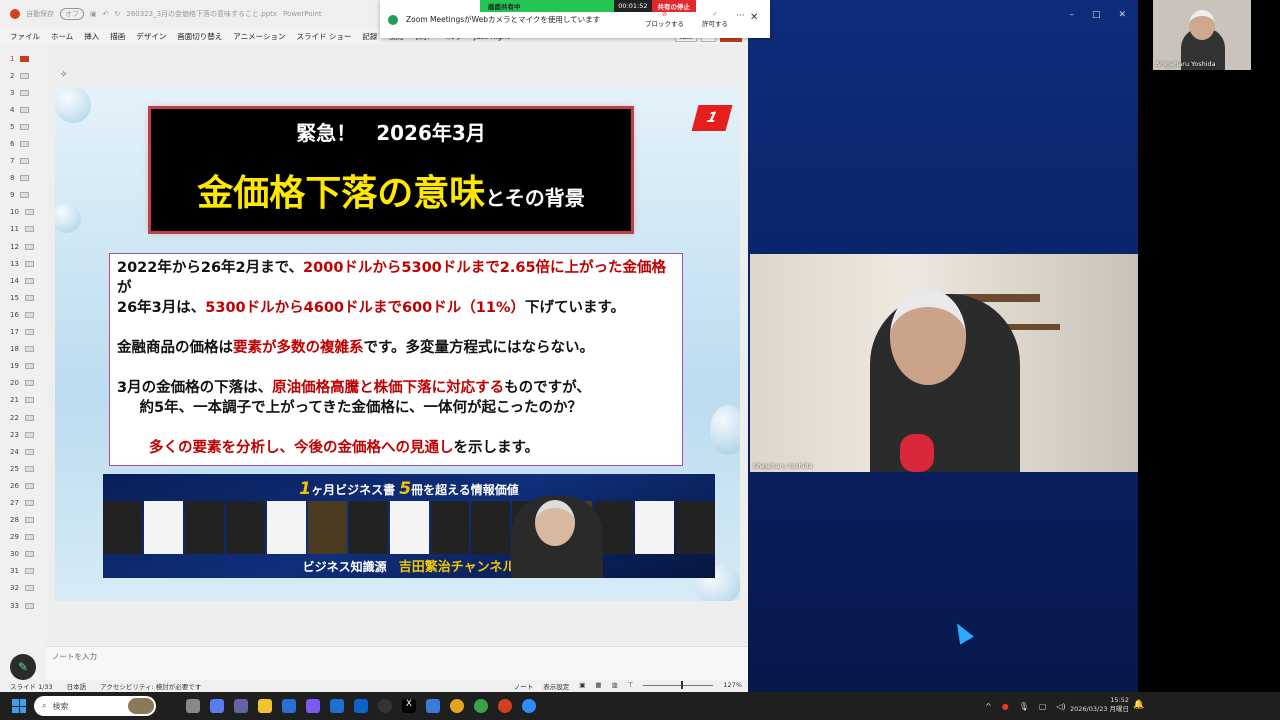  I want to click on chrome-profile-icon, so click(481, 706).